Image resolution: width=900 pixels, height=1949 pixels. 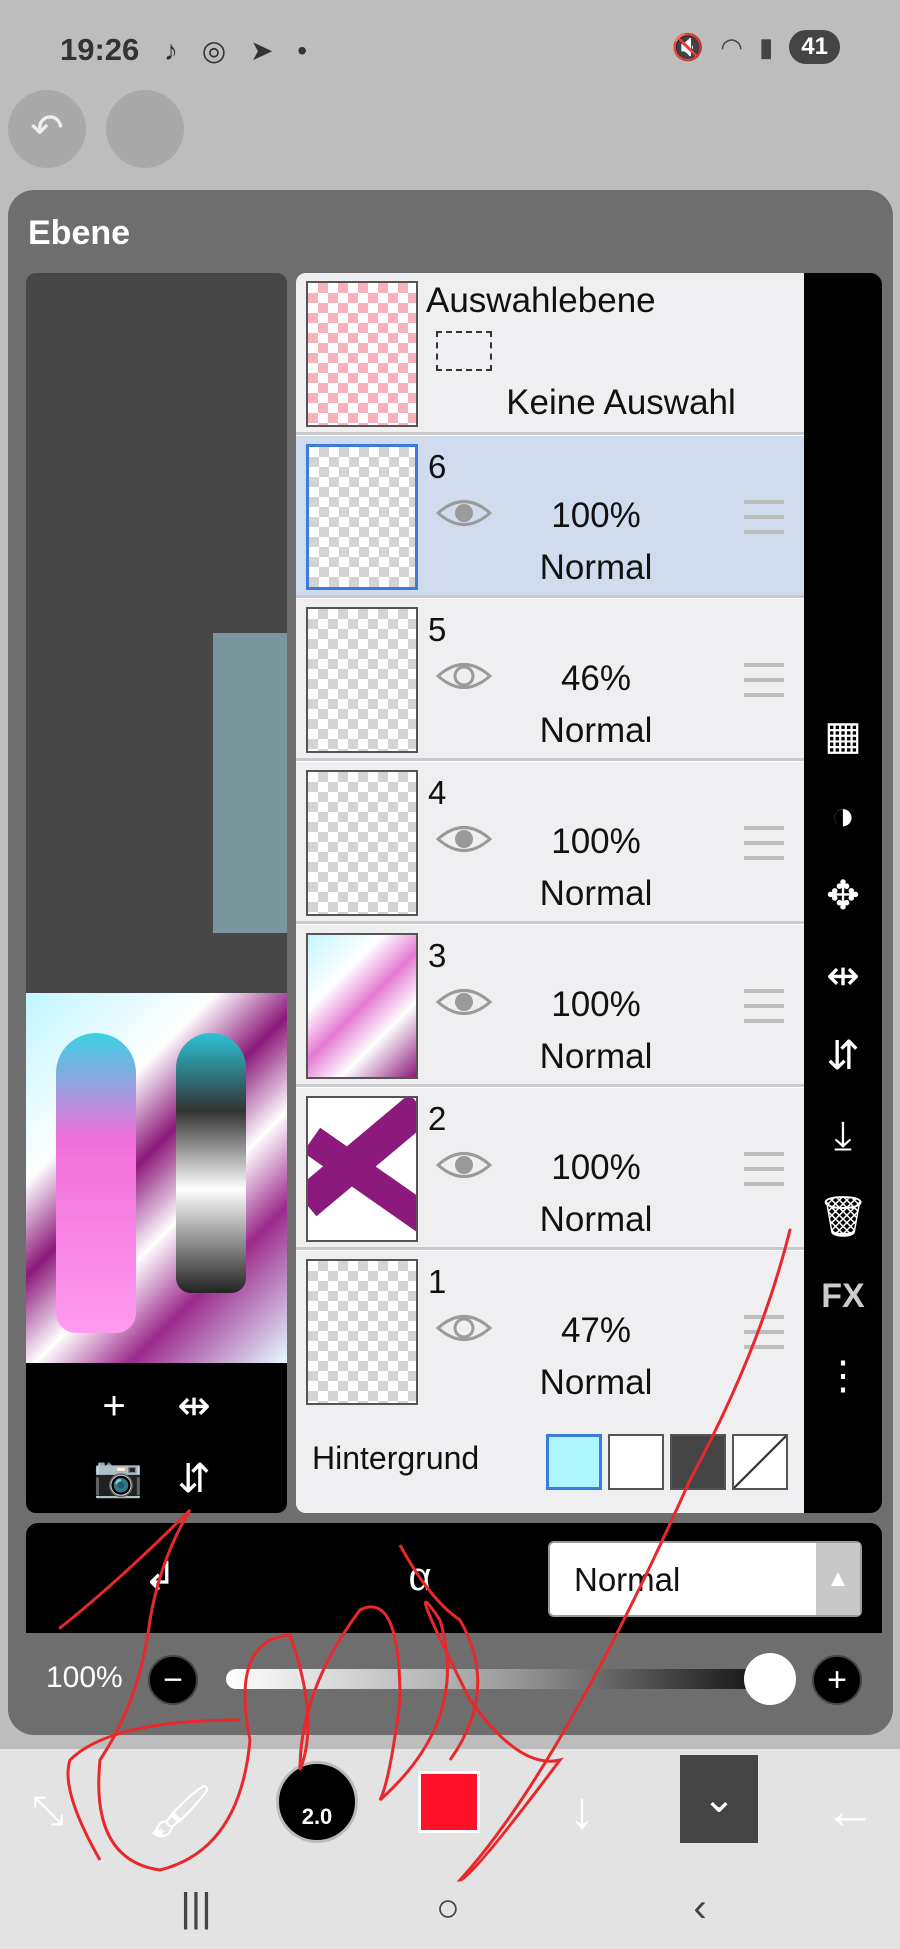 I want to click on opacity-increase-button: +, so click(x=837, y=1680).